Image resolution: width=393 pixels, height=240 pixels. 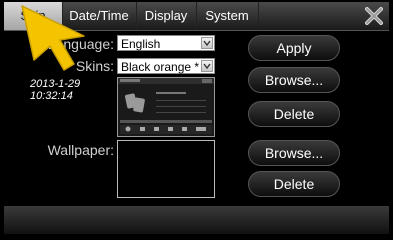 I want to click on delete-wallpaper-button: Delete, so click(x=294, y=184).